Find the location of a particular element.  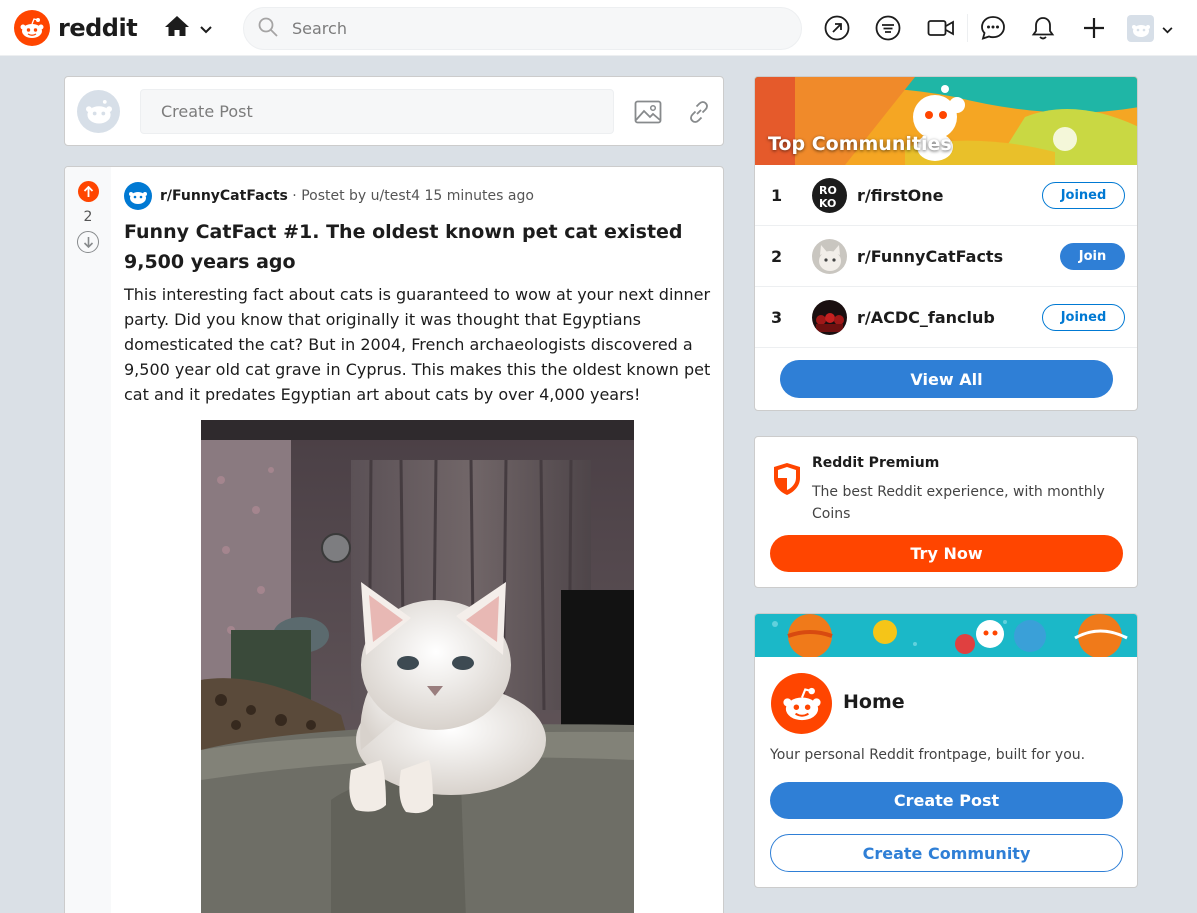

community-name: r/FunnyCatFacts is located at coordinates (930, 256).